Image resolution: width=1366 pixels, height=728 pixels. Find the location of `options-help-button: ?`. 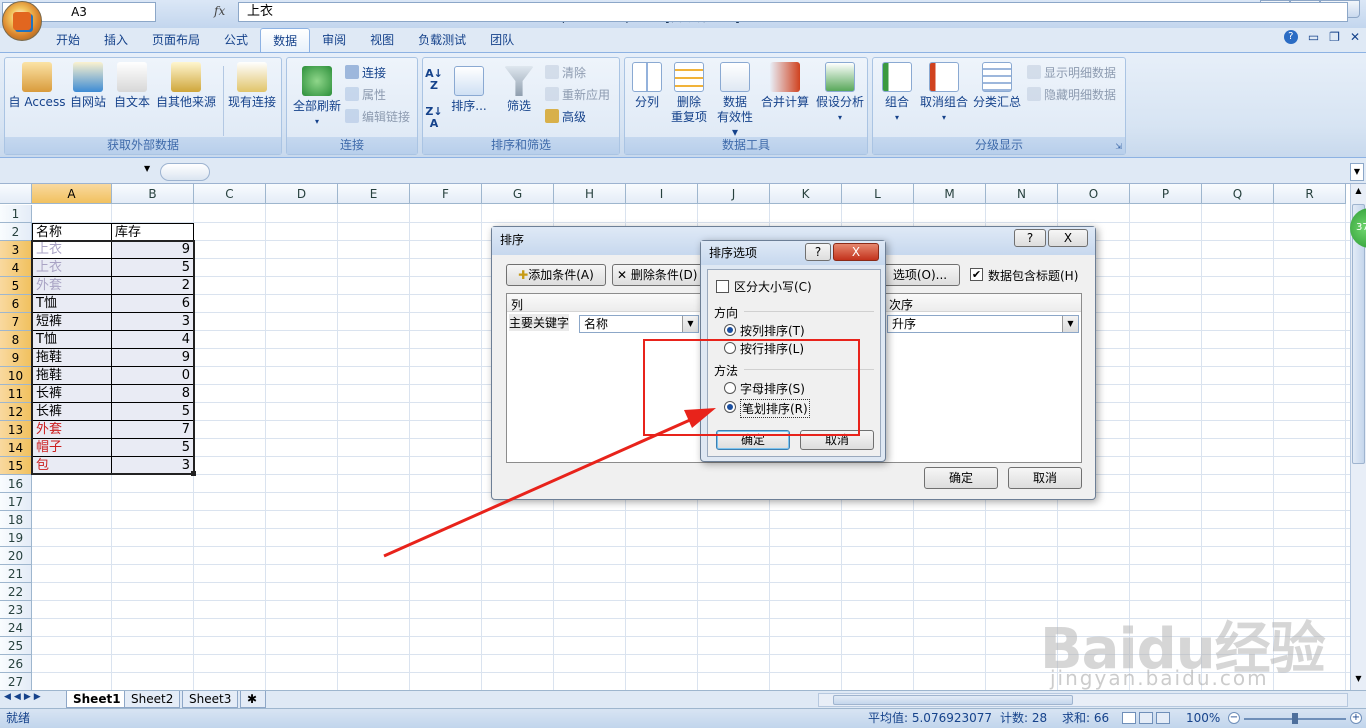

options-help-button: ? is located at coordinates (818, 252).